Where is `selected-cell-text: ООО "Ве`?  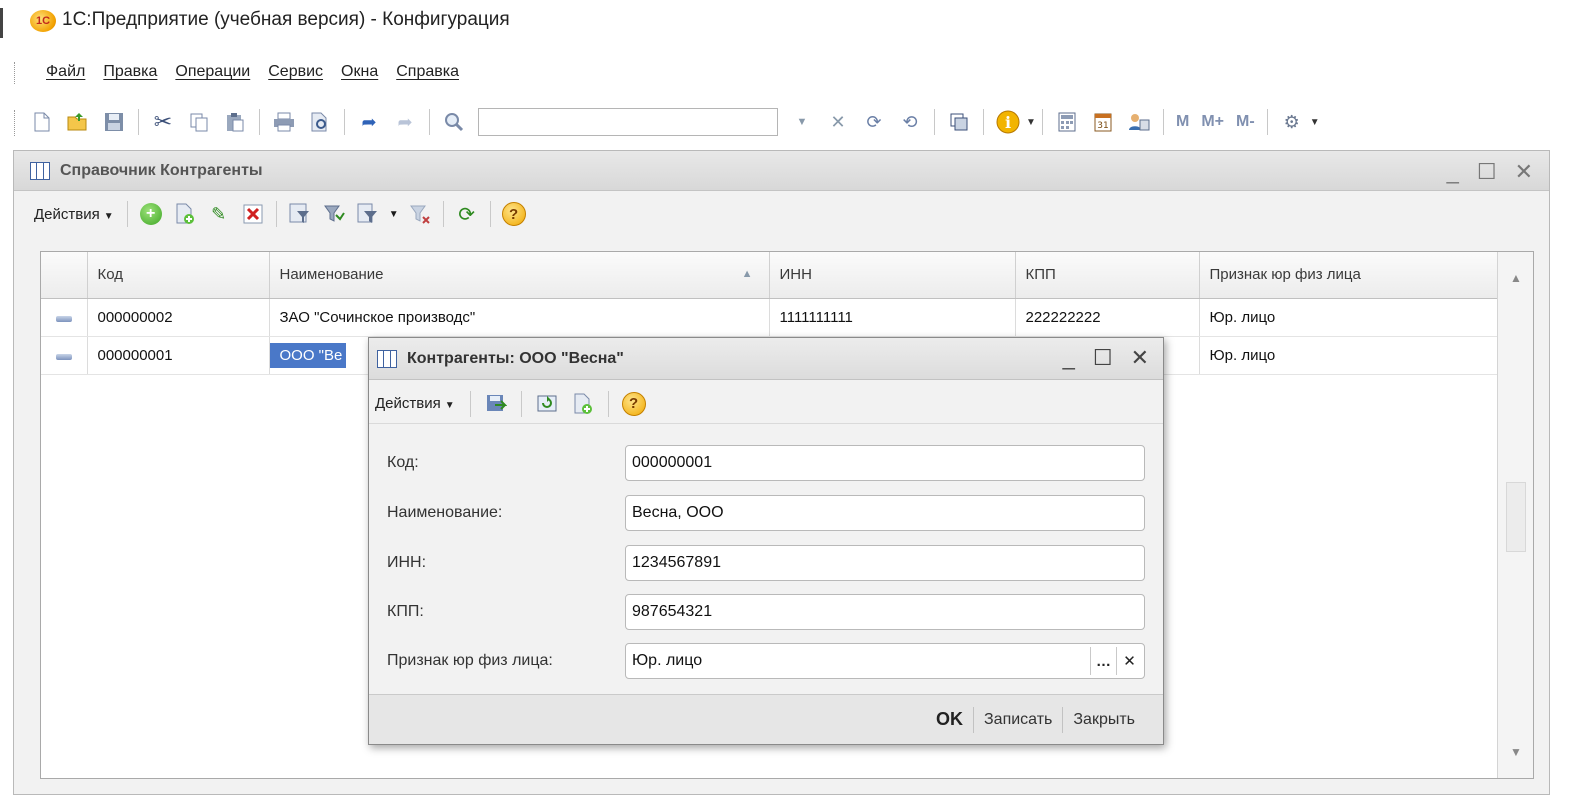 selected-cell-text: ООО "Ве is located at coordinates (308, 355).